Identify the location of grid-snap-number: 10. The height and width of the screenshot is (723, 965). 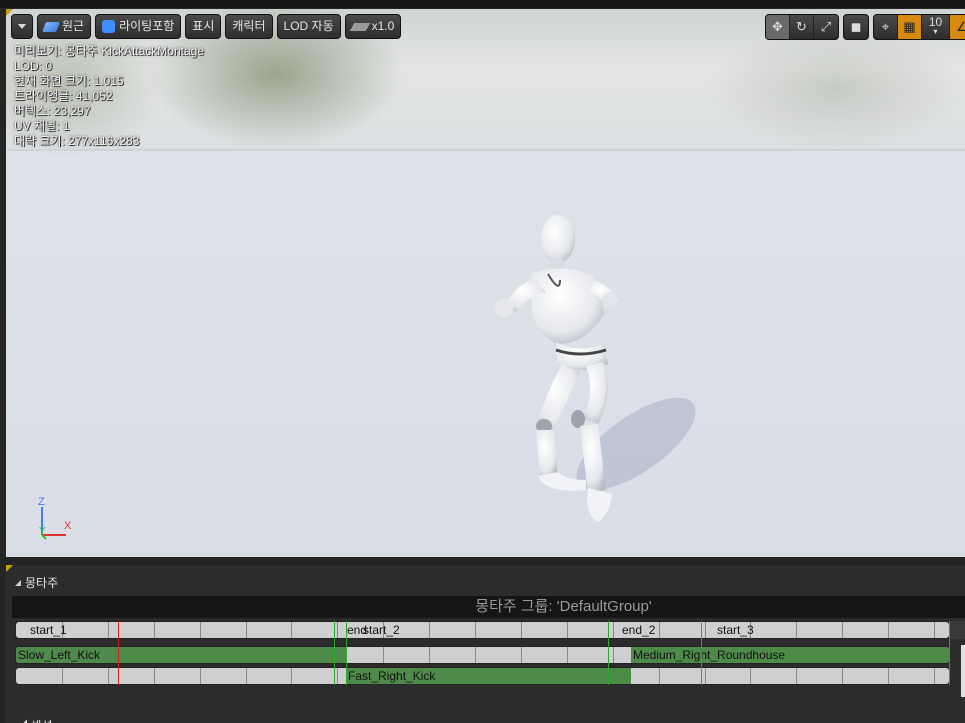
(935, 22).